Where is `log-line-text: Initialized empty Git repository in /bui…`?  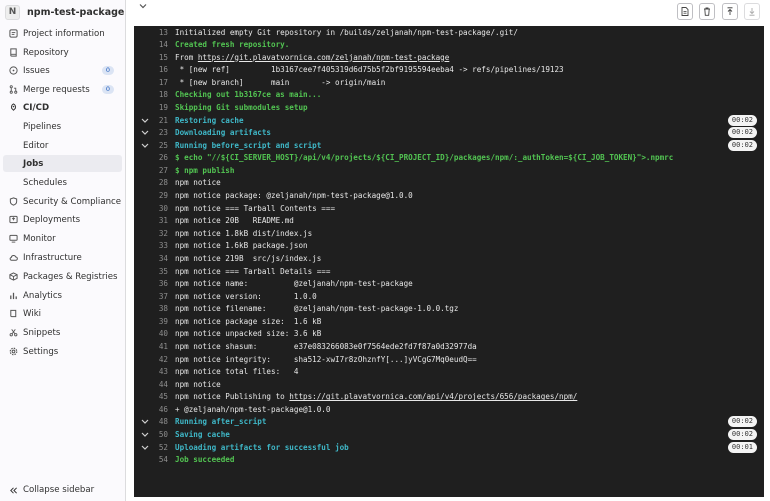 log-line-text: Initialized empty Git repository in /bui… is located at coordinates (346, 32).